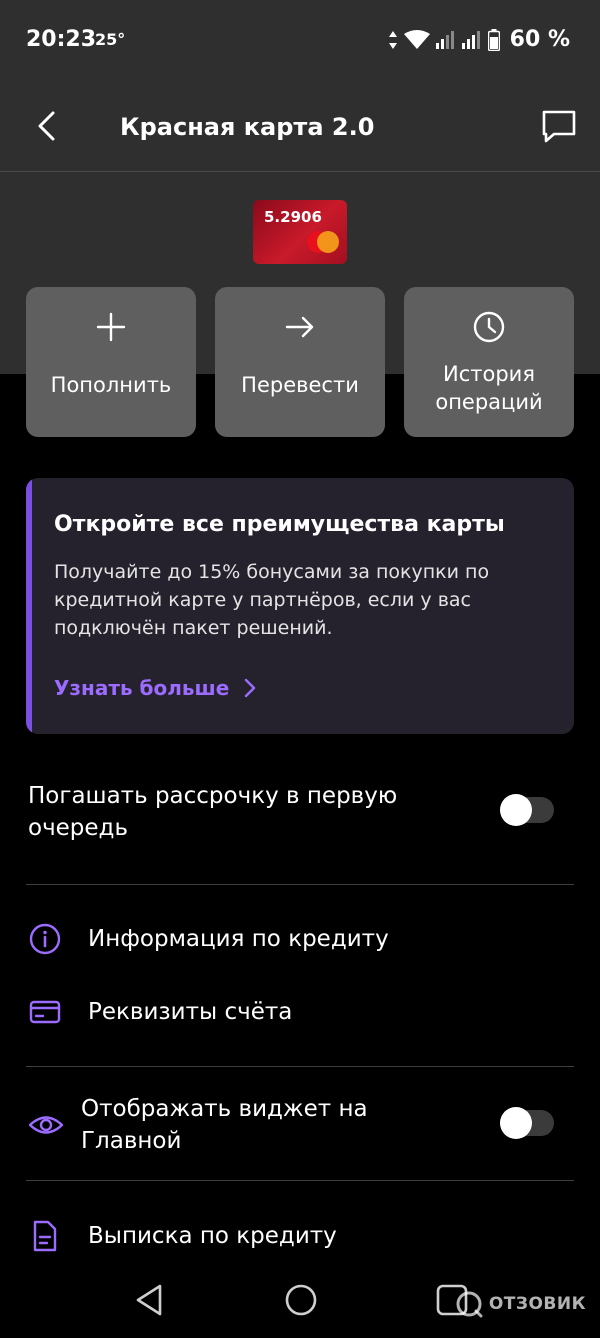 The width and height of the screenshot is (600, 1338). What do you see at coordinates (111, 327) in the screenshot?
I see `plus-icon` at bounding box center [111, 327].